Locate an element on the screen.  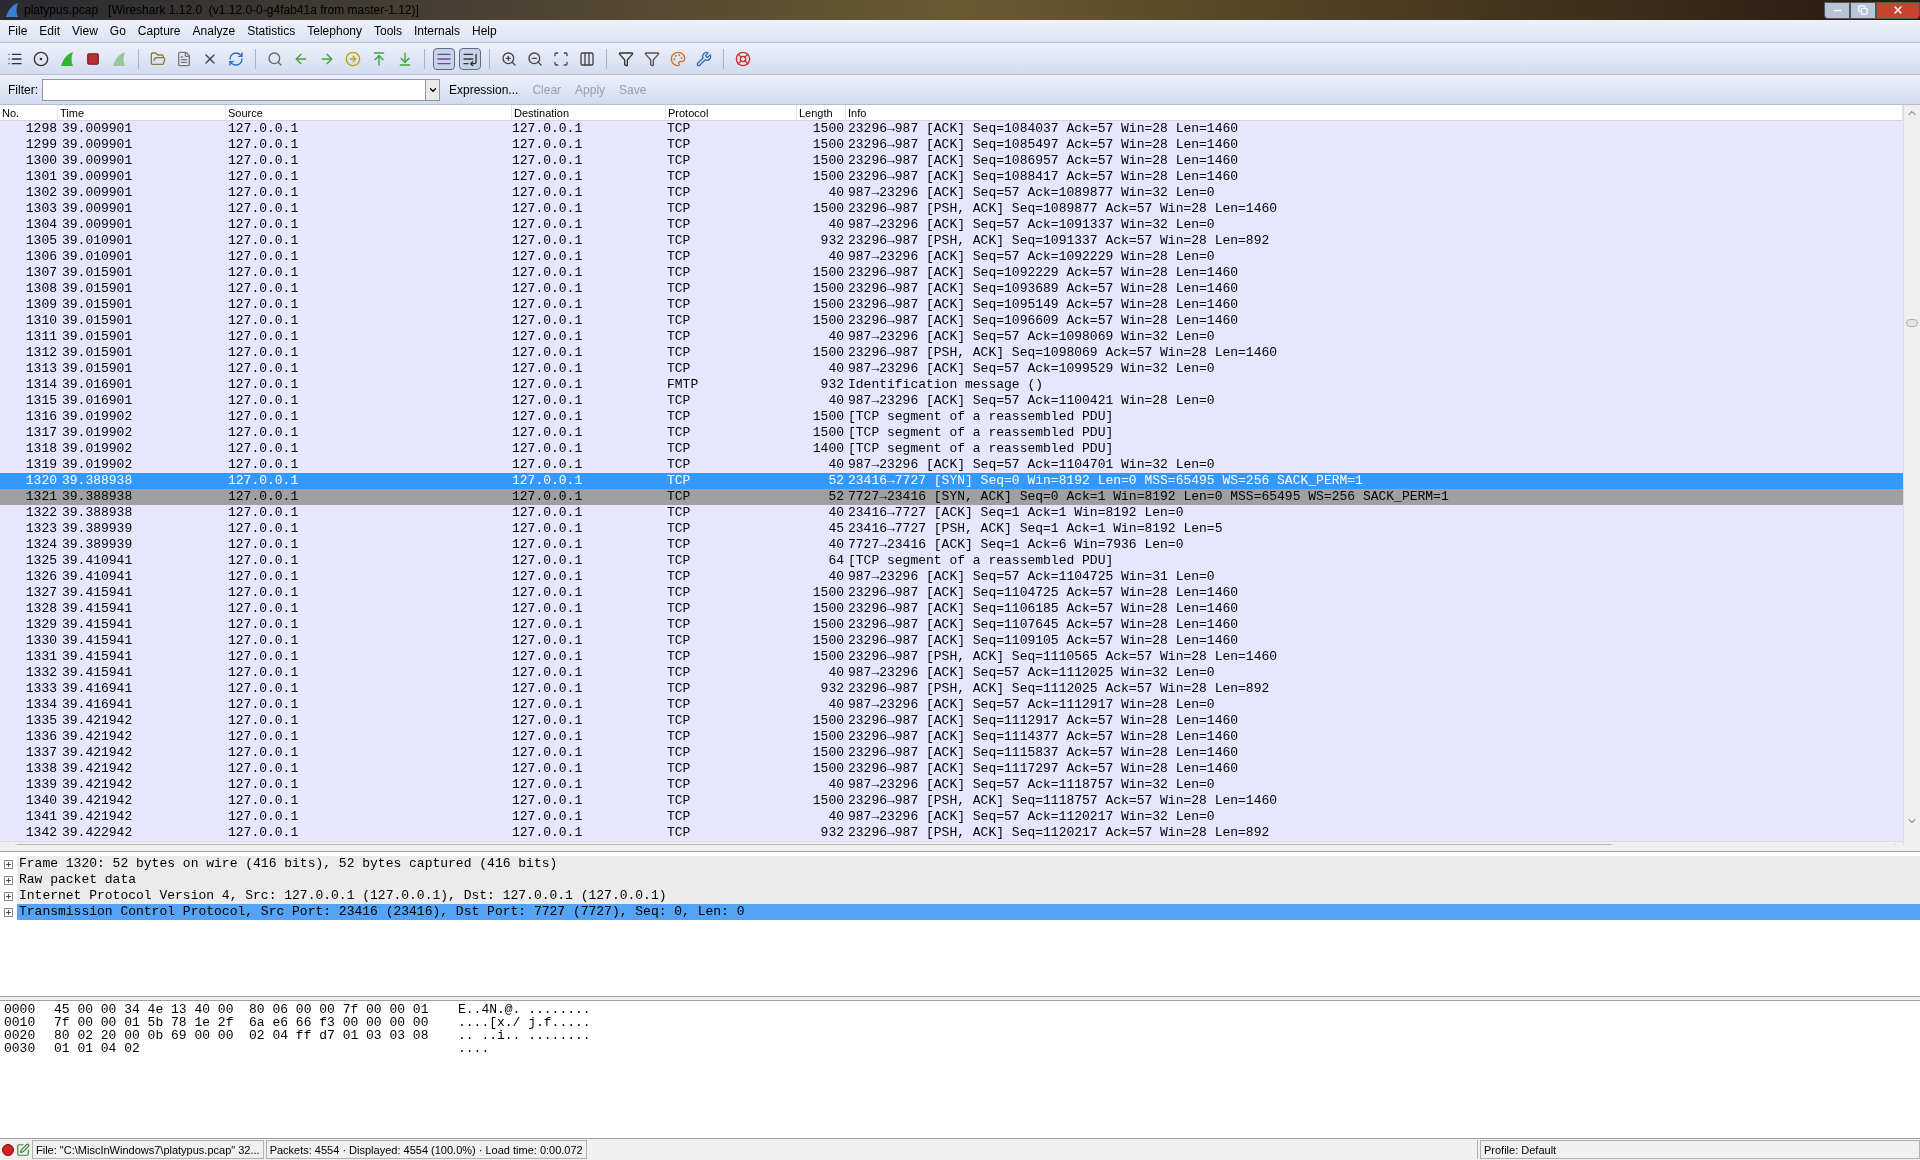
packet-row: 1331 39.415941 127.0.0.1 127.0.0.1 TCP 1500 23296→987 [PSH, ACK] Seq=1110565 Ack=57 Win=28 Len=1460 is located at coordinates (951, 657).